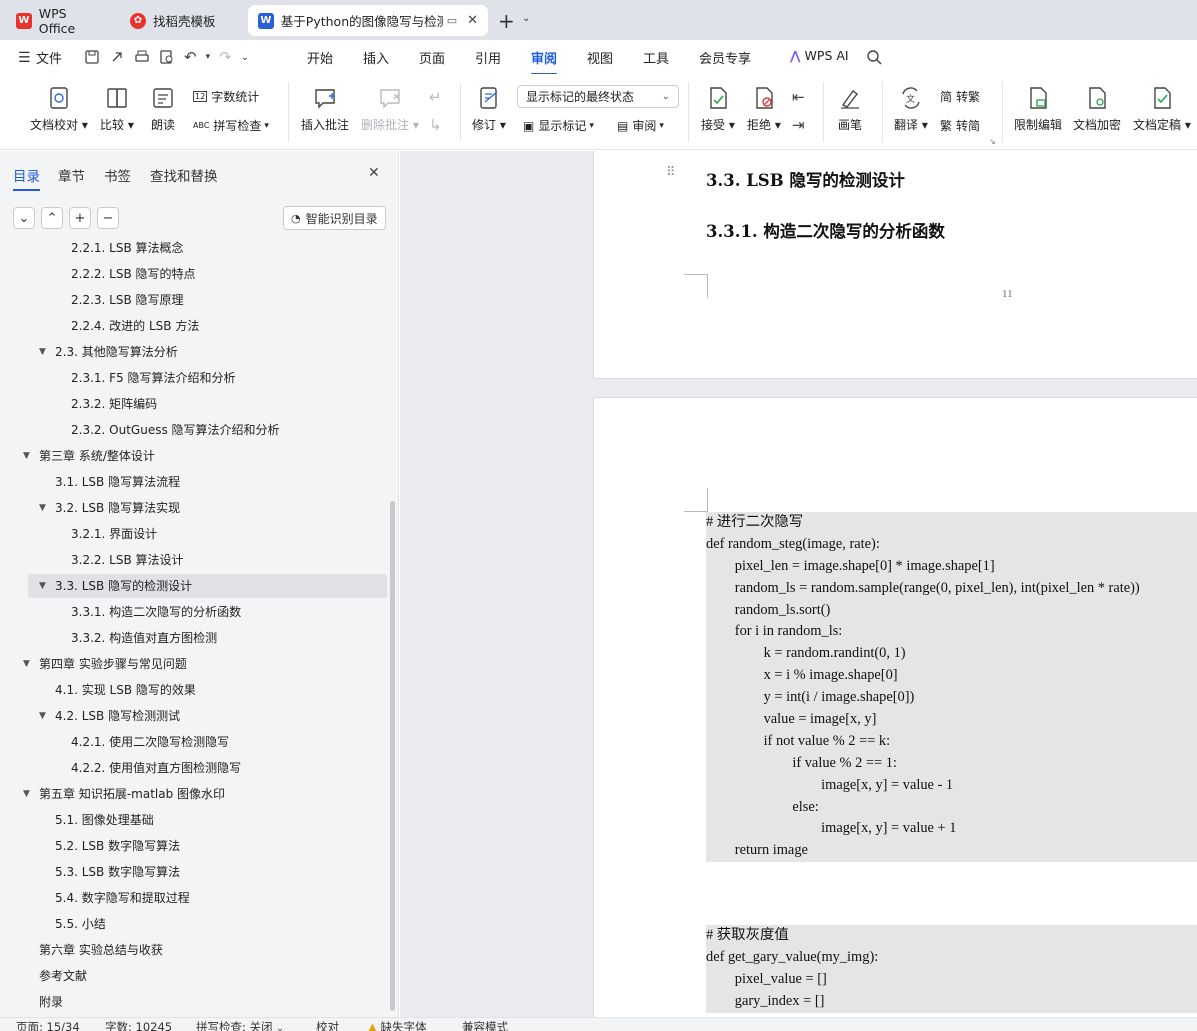  Describe the element at coordinates (122, 898) in the screenshot. I see `toc-item: 5.4. 数字隐写和提取过程` at that location.